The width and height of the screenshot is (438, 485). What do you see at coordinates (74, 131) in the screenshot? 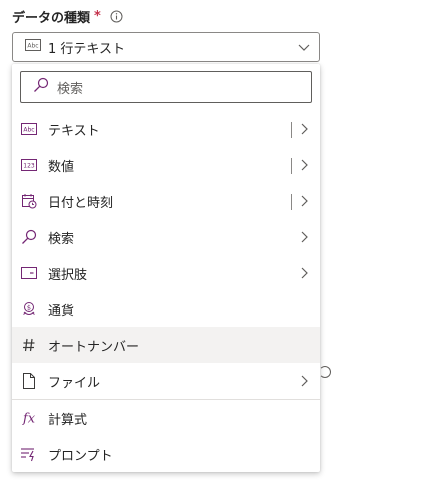
I see `menu-item-label: テキスト` at bounding box center [74, 131].